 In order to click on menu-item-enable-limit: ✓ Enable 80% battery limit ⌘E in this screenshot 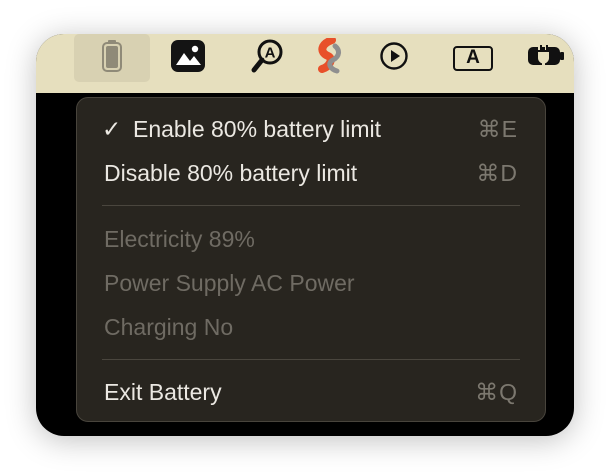, I will do `click(311, 129)`.